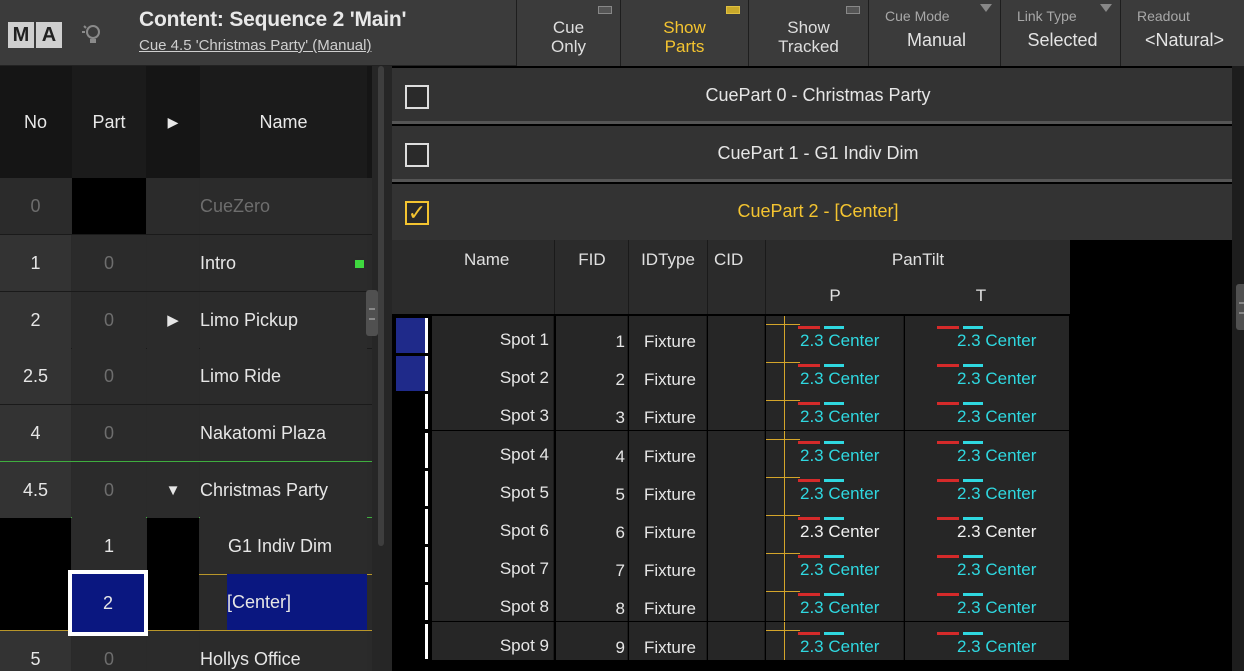 This screenshot has height=671, width=1244. What do you see at coordinates (92, 35) in the screenshot?
I see `lightbulb-icon` at bounding box center [92, 35].